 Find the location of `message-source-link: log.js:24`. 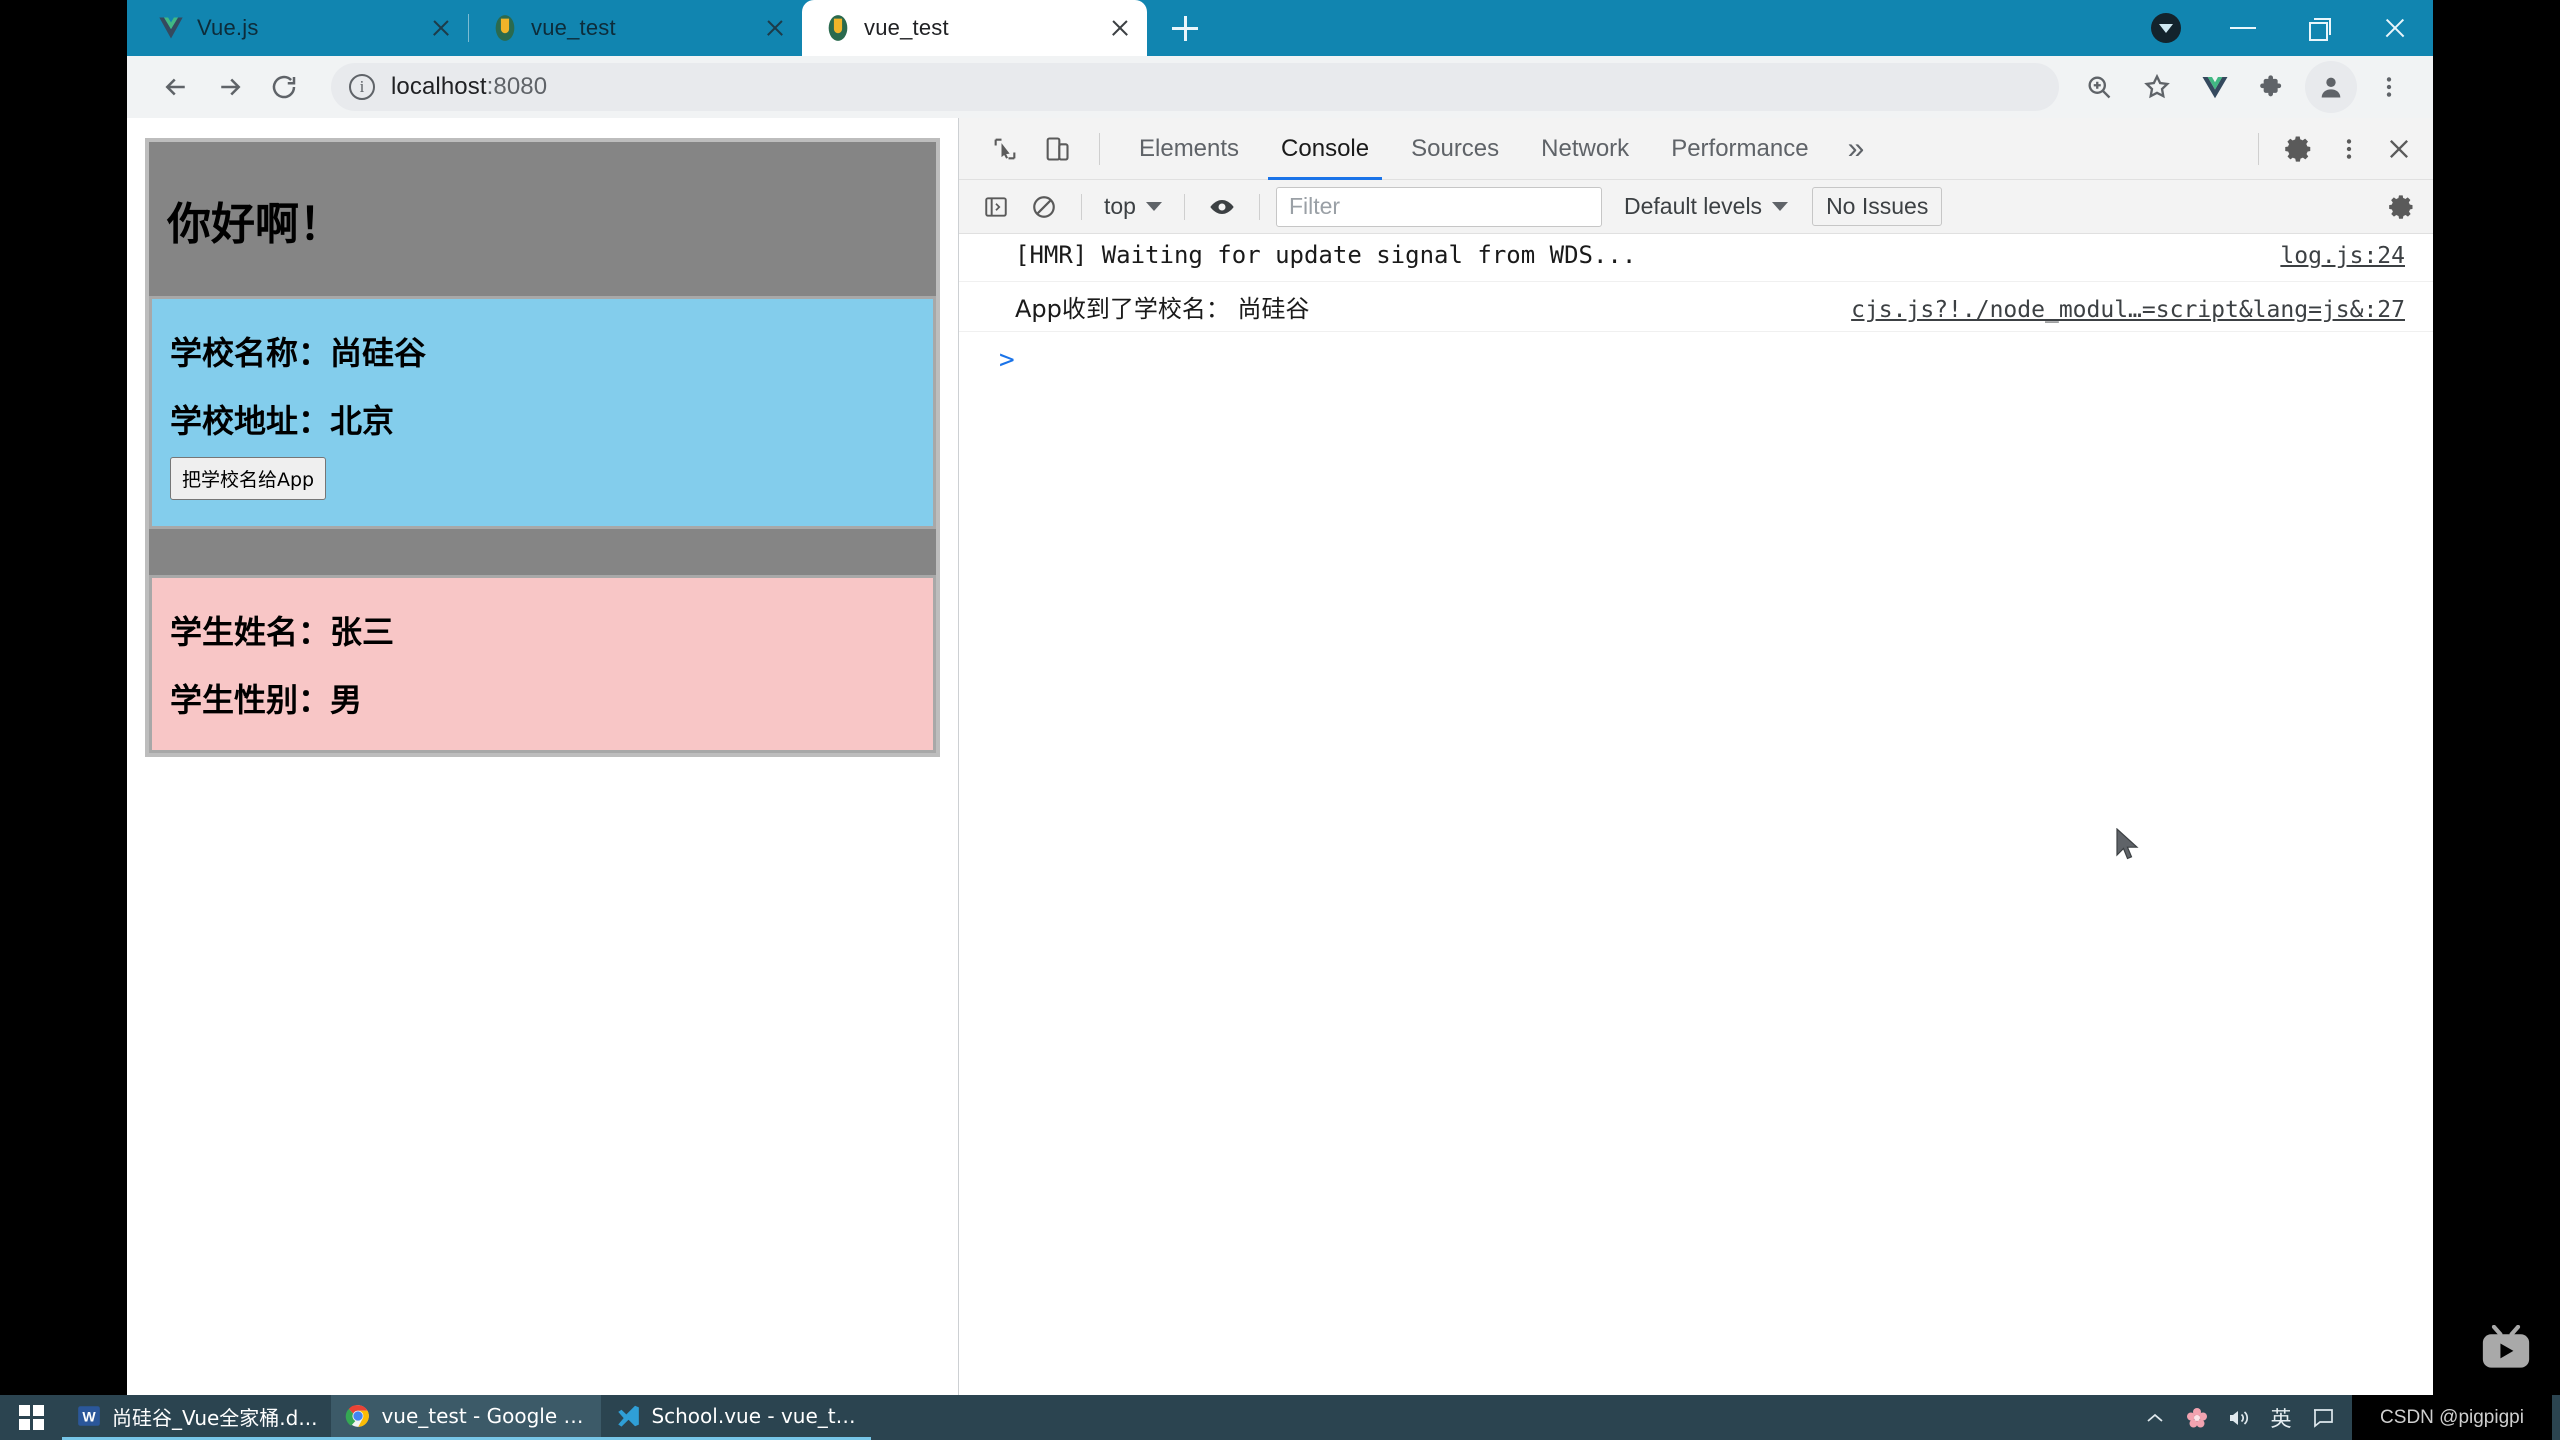

message-source-link: log.js:24 is located at coordinates (2327, 256).